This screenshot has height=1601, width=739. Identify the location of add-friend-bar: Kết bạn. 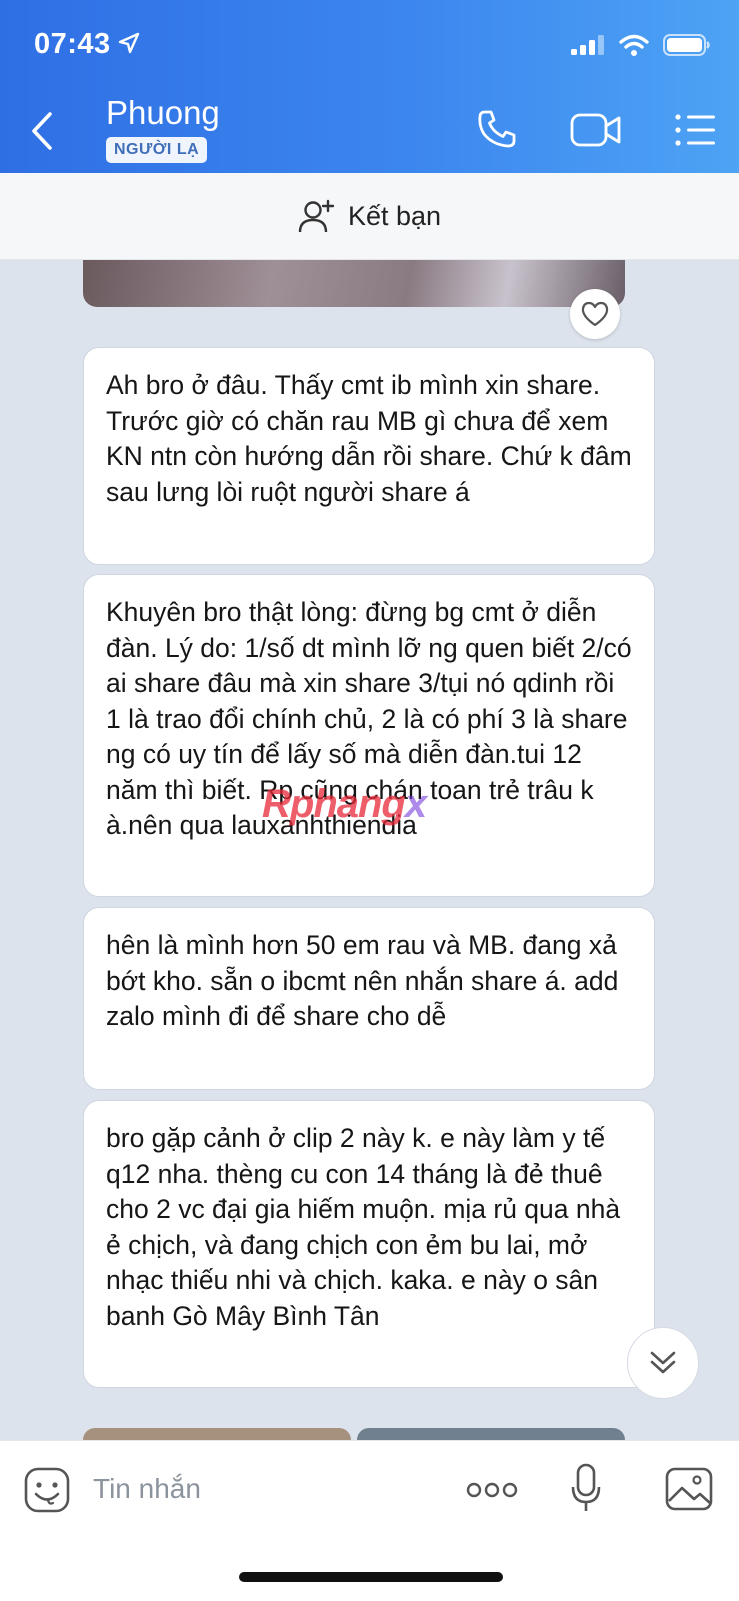
(369, 216).